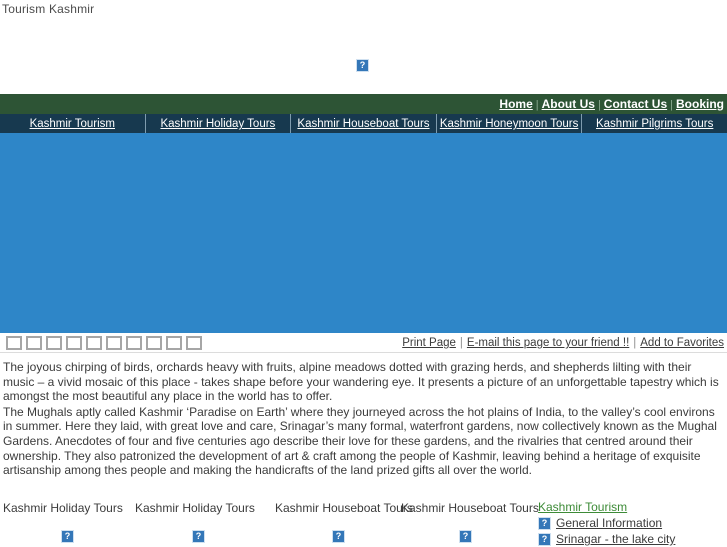 The width and height of the screenshot is (727, 547). I want to click on link-general-information: General Information, so click(609, 523).